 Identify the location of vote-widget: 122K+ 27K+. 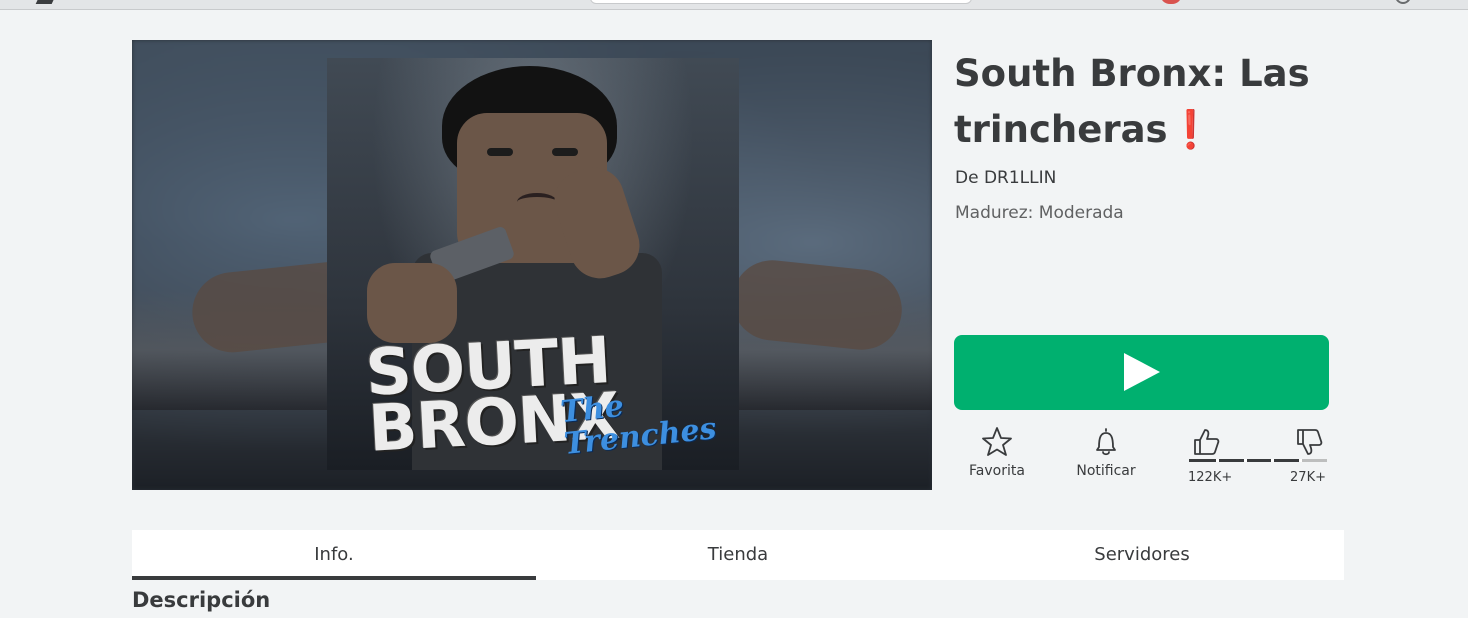
(1257, 457).